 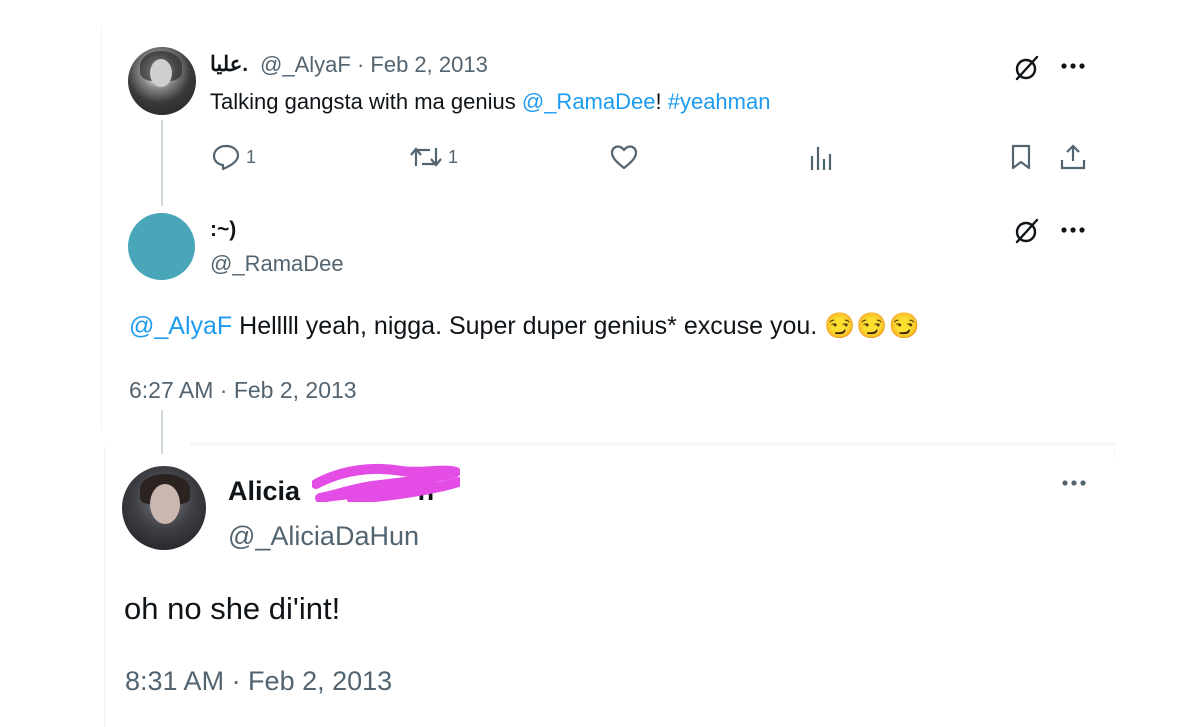 I want to click on views-icon, so click(x=822, y=158).